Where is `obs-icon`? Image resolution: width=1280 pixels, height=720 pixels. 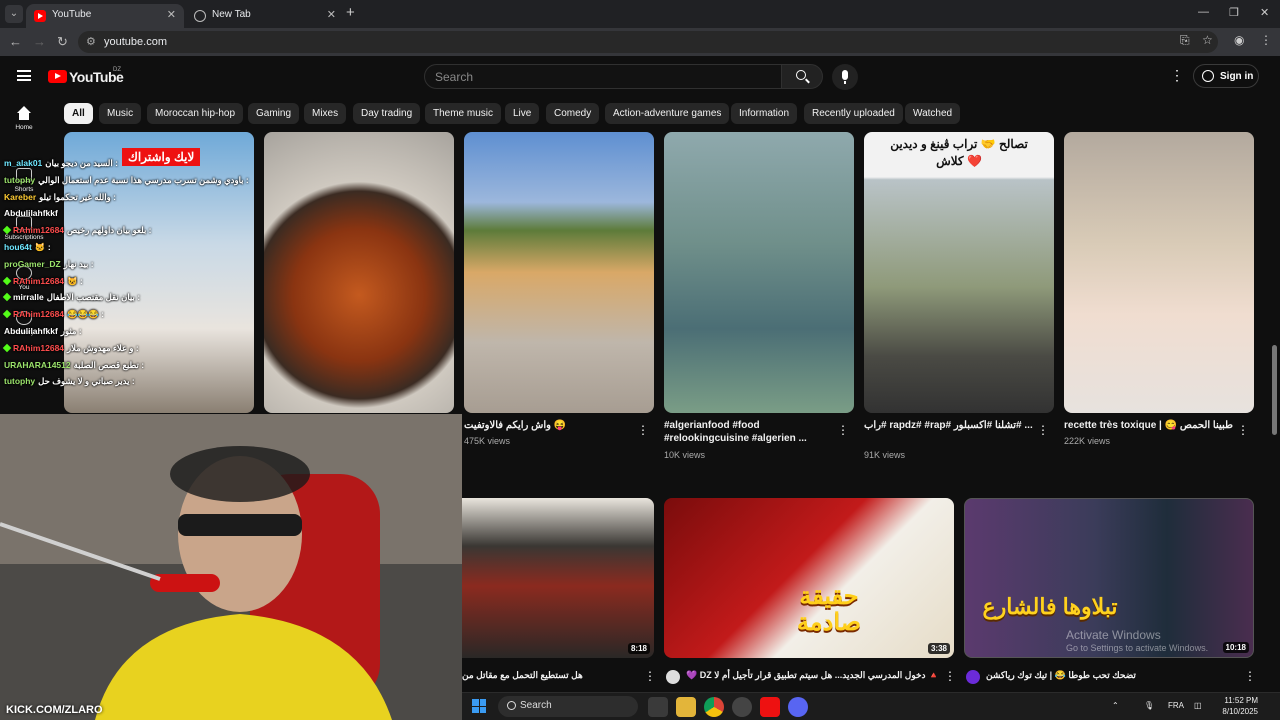 obs-icon is located at coordinates (742, 707).